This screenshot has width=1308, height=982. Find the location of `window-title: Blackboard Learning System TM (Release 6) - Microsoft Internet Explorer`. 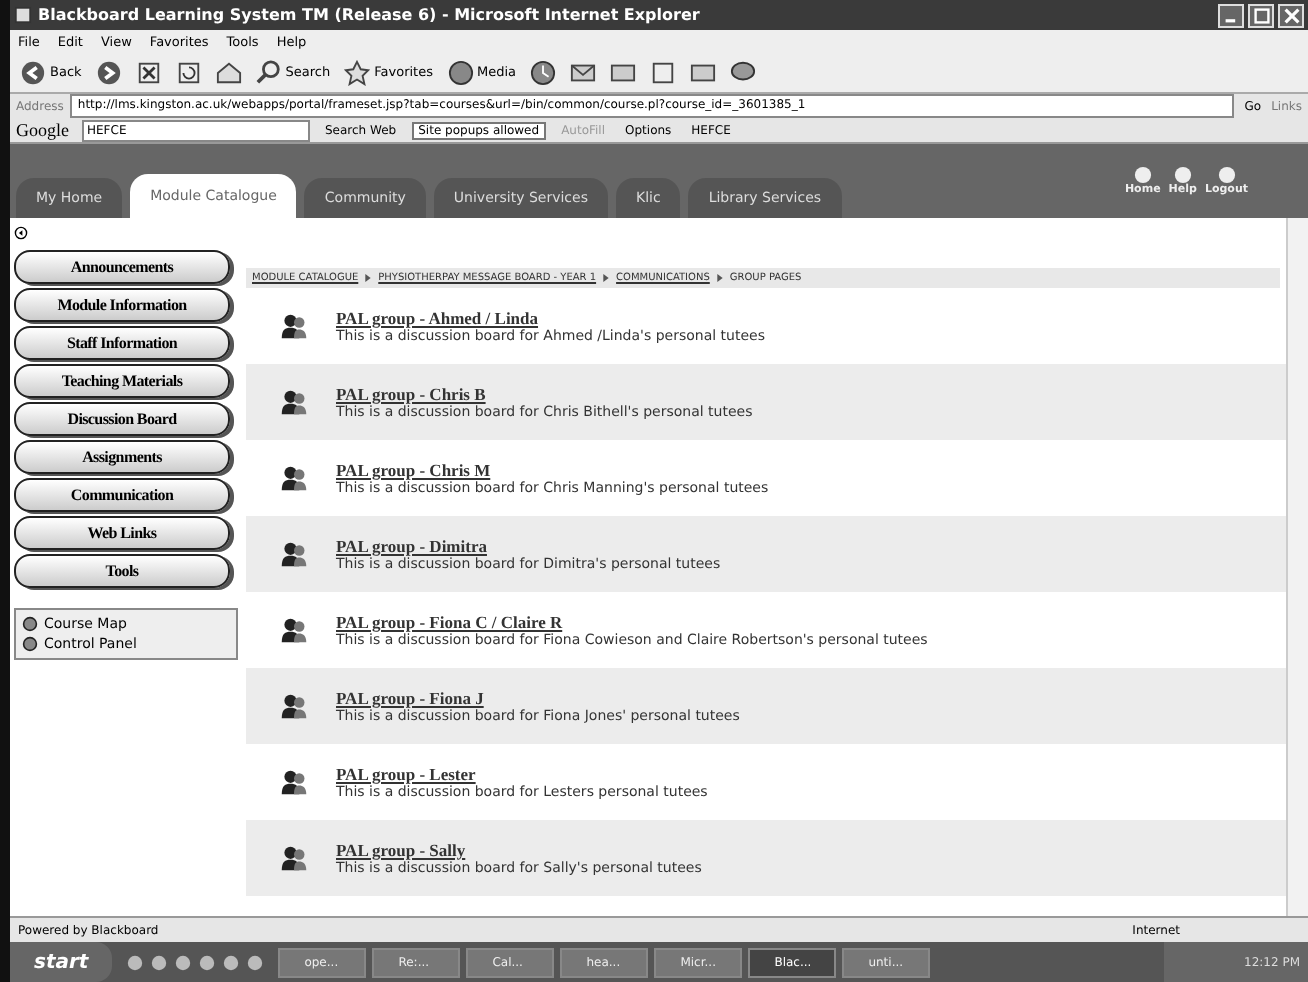

window-title: Blackboard Learning System TM (Release 6) - Microsoft Internet Explorer is located at coordinates (369, 15).